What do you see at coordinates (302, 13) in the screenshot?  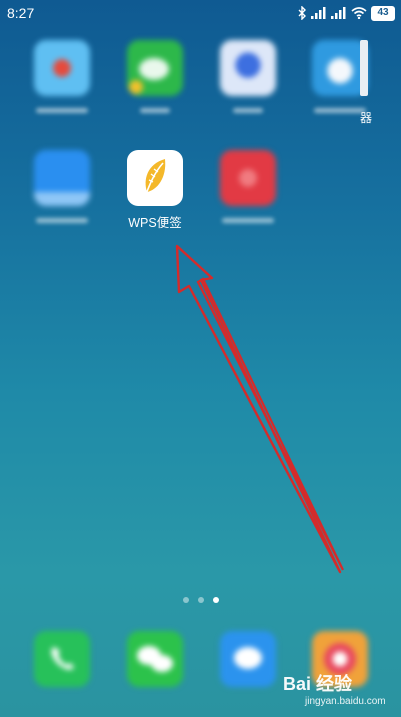 I see `bluetooth-icon` at bounding box center [302, 13].